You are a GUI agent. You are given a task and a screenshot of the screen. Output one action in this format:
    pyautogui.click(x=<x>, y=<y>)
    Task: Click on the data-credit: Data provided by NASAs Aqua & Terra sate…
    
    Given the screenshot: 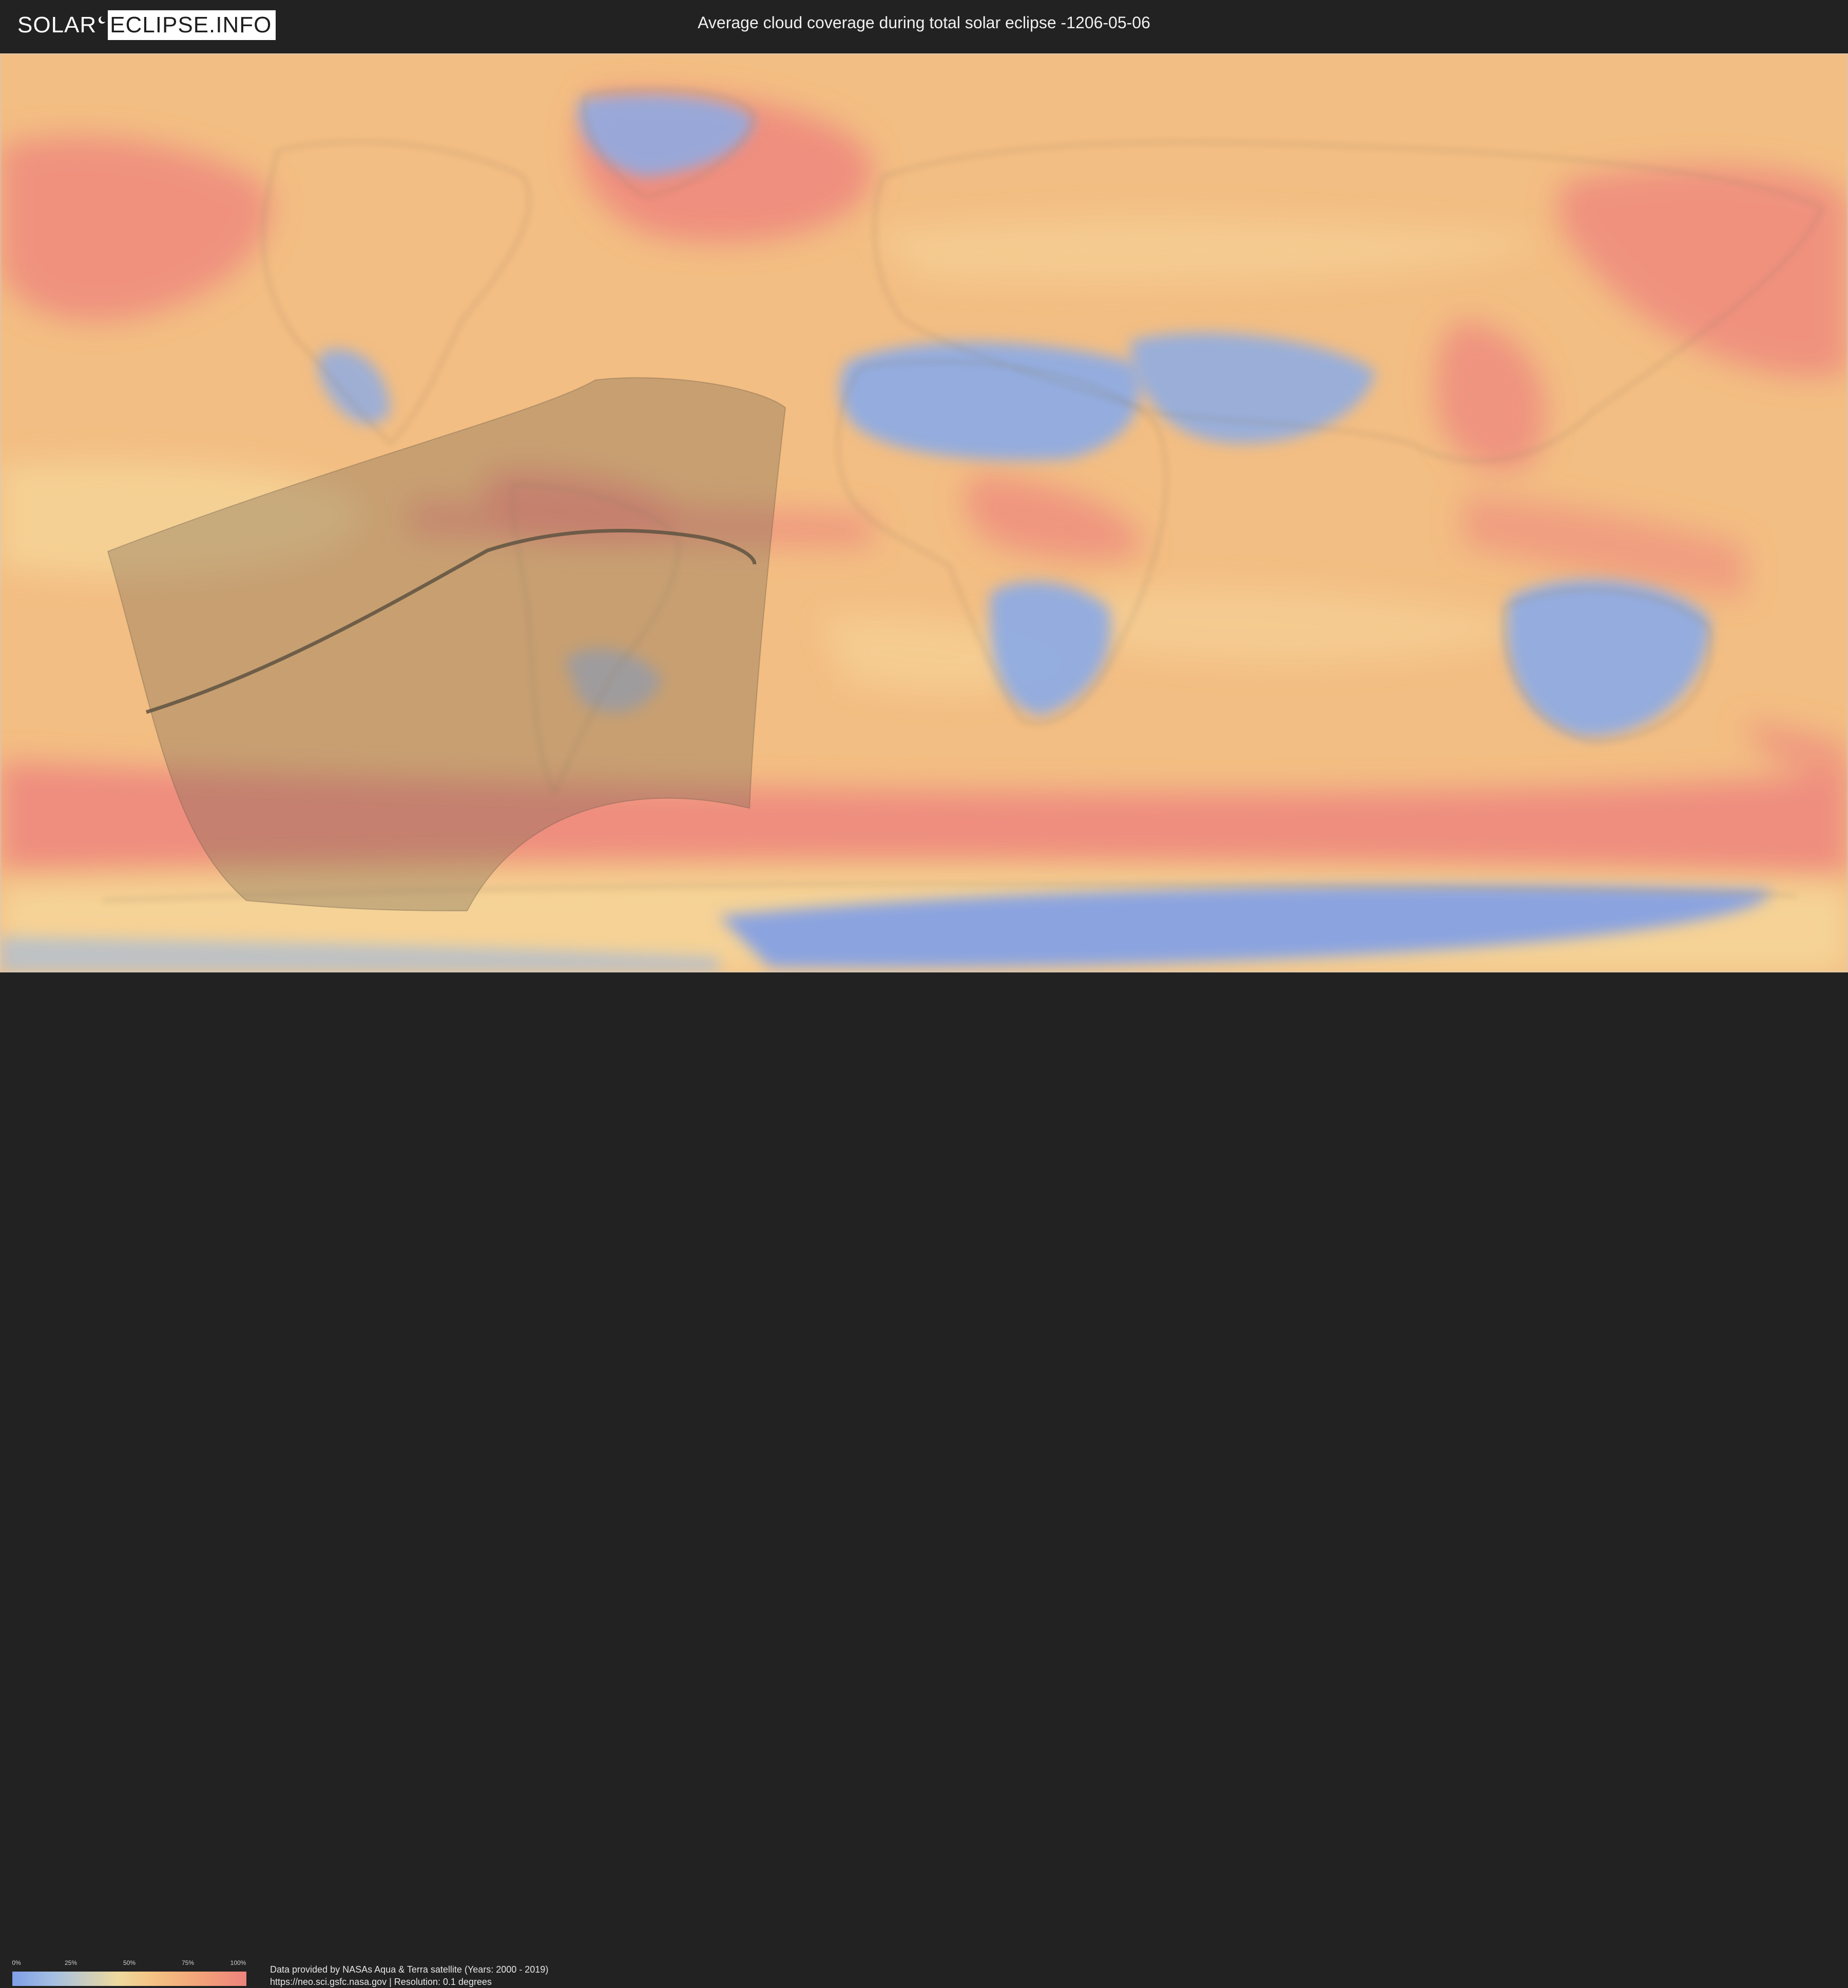 What is the action you would take?
    pyautogui.click(x=409, y=1976)
    